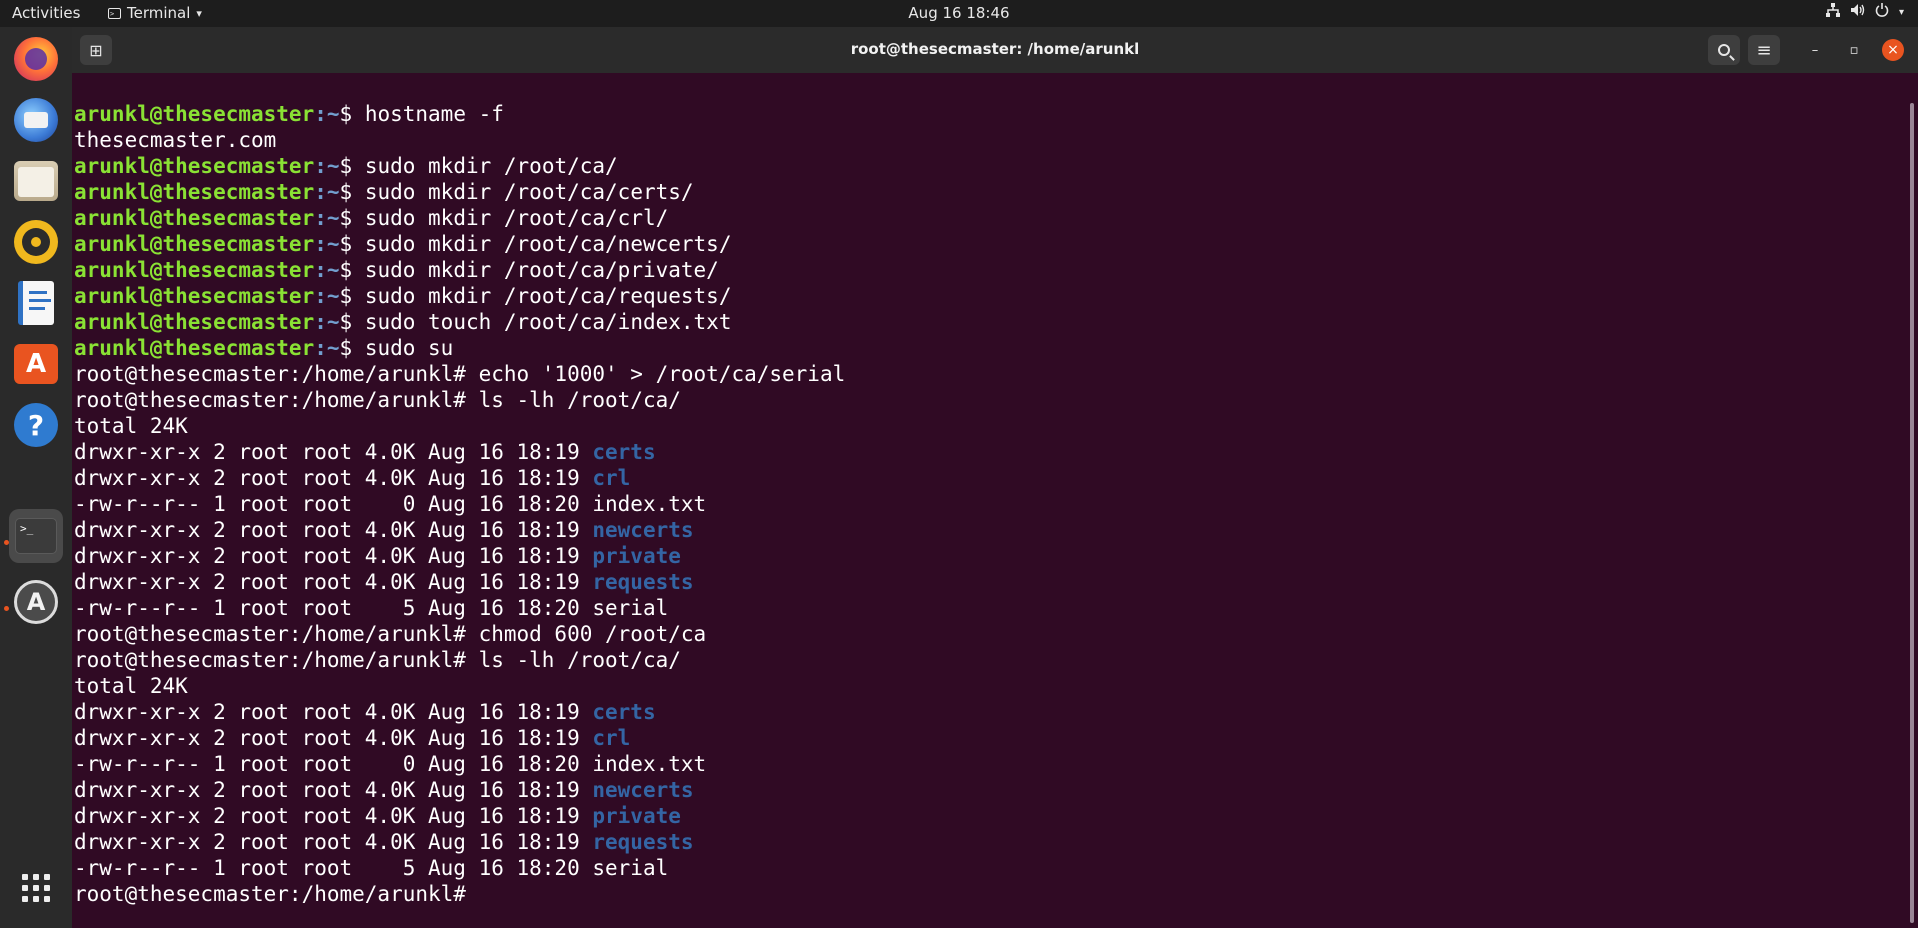  What do you see at coordinates (36, 303) in the screenshot?
I see `dock-writer` at bounding box center [36, 303].